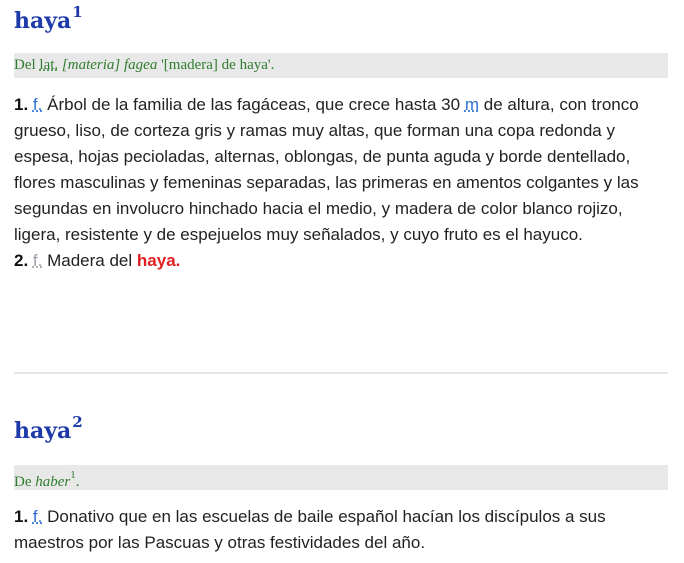 This screenshot has height=563, width=684. Describe the element at coordinates (52, 482) in the screenshot. I see `origin-word-link: haber` at that location.